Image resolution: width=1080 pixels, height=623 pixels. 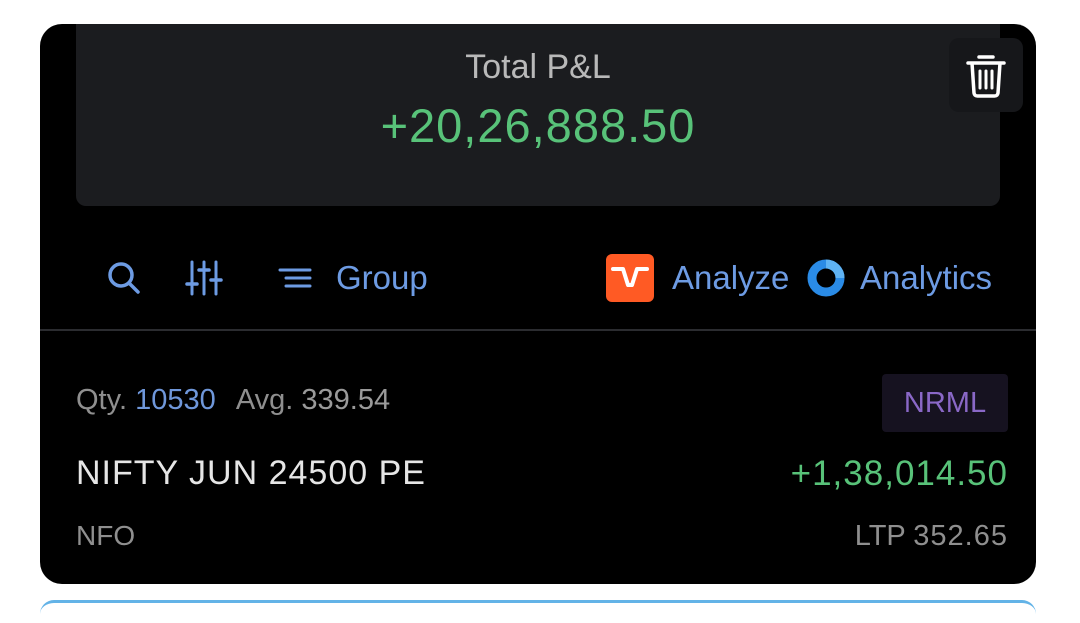 I want to click on filter-sliders-icon, so click(x=204, y=278).